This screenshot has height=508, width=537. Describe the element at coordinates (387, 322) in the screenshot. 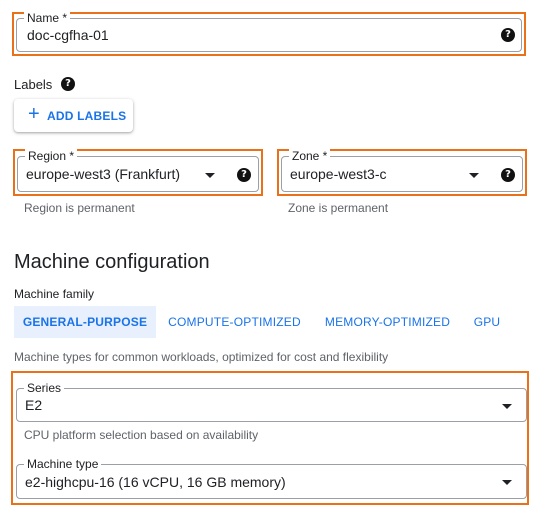

I see `tab-memory-optimized: MEMORY-OPTIMIZED` at that location.